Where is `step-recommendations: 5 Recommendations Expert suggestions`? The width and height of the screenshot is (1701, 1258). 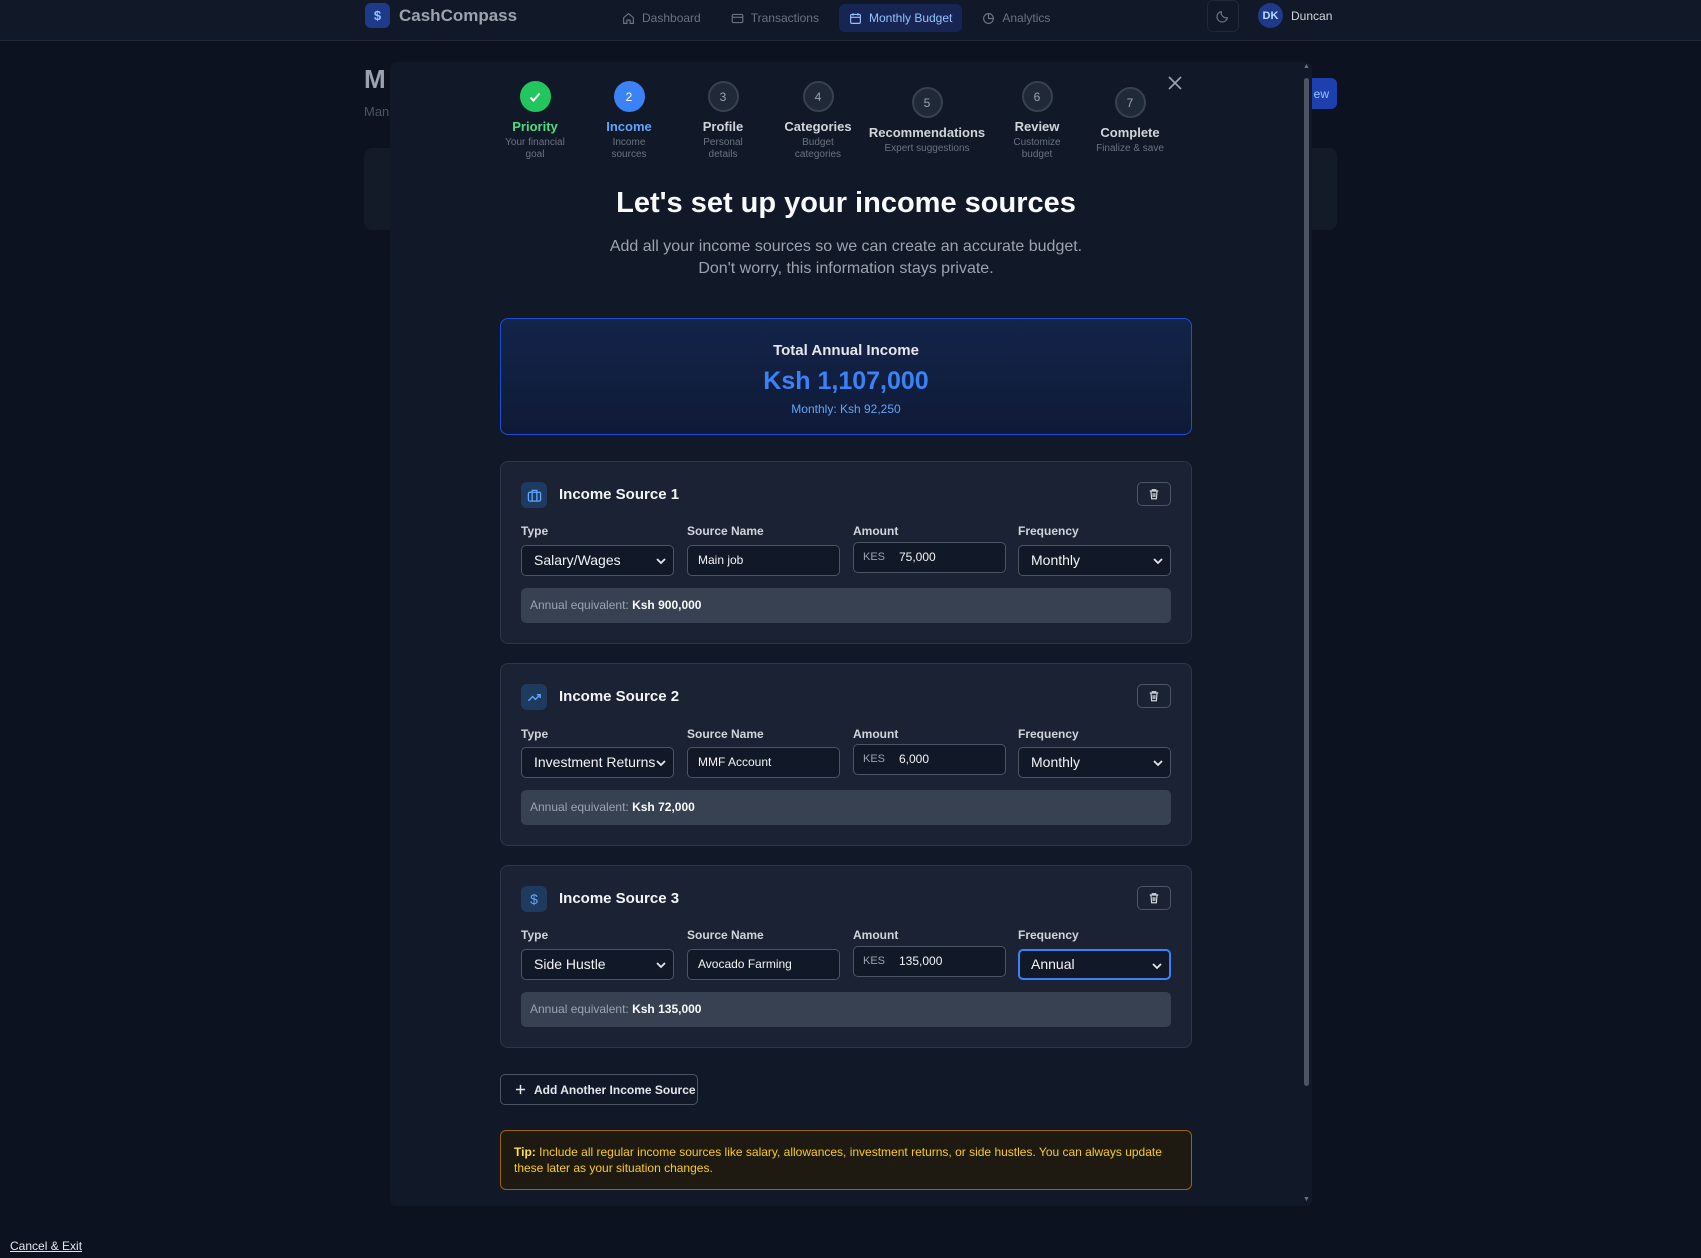 step-recommendations: 5 Recommendations Expert suggestions is located at coordinates (927, 121).